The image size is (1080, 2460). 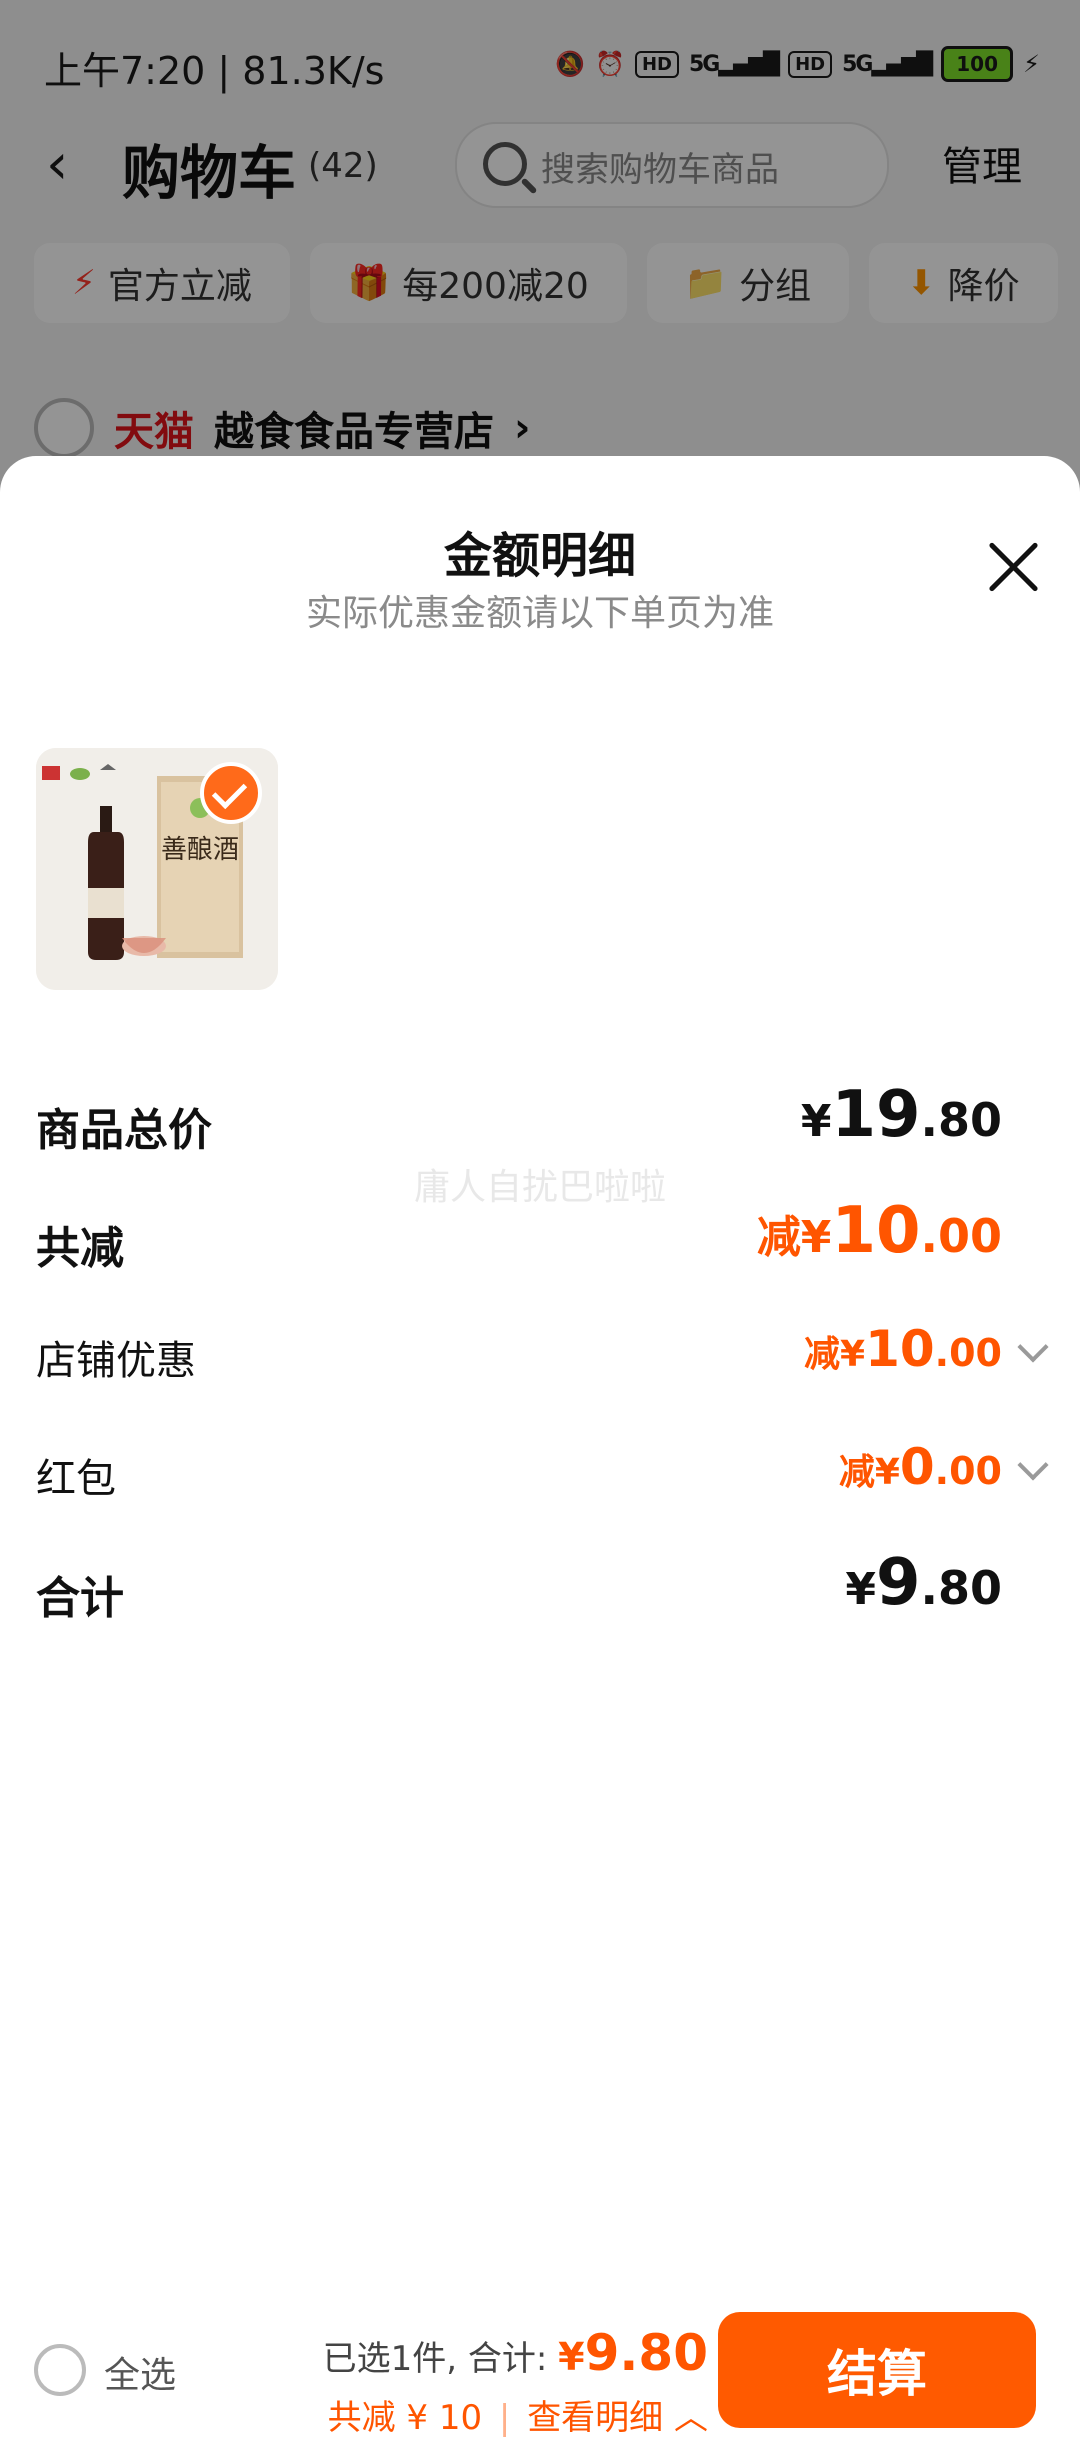 I want to click on sum-value: ¥9.80, so click(x=923, y=1583).